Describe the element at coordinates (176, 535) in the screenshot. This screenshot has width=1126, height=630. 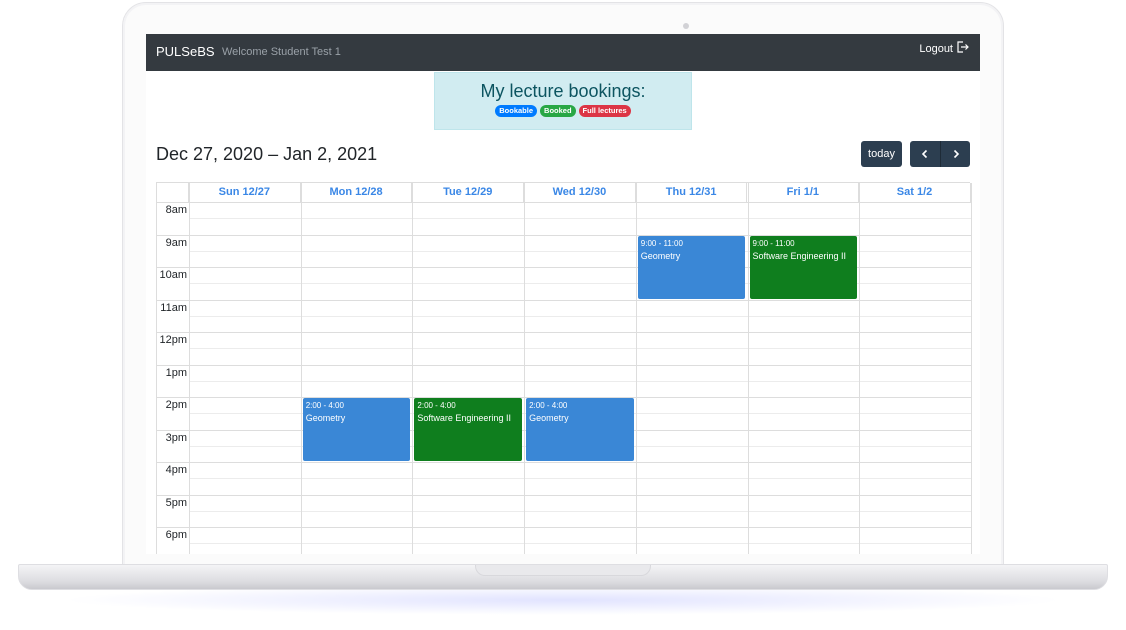
I see `time-label: 6pm` at that location.